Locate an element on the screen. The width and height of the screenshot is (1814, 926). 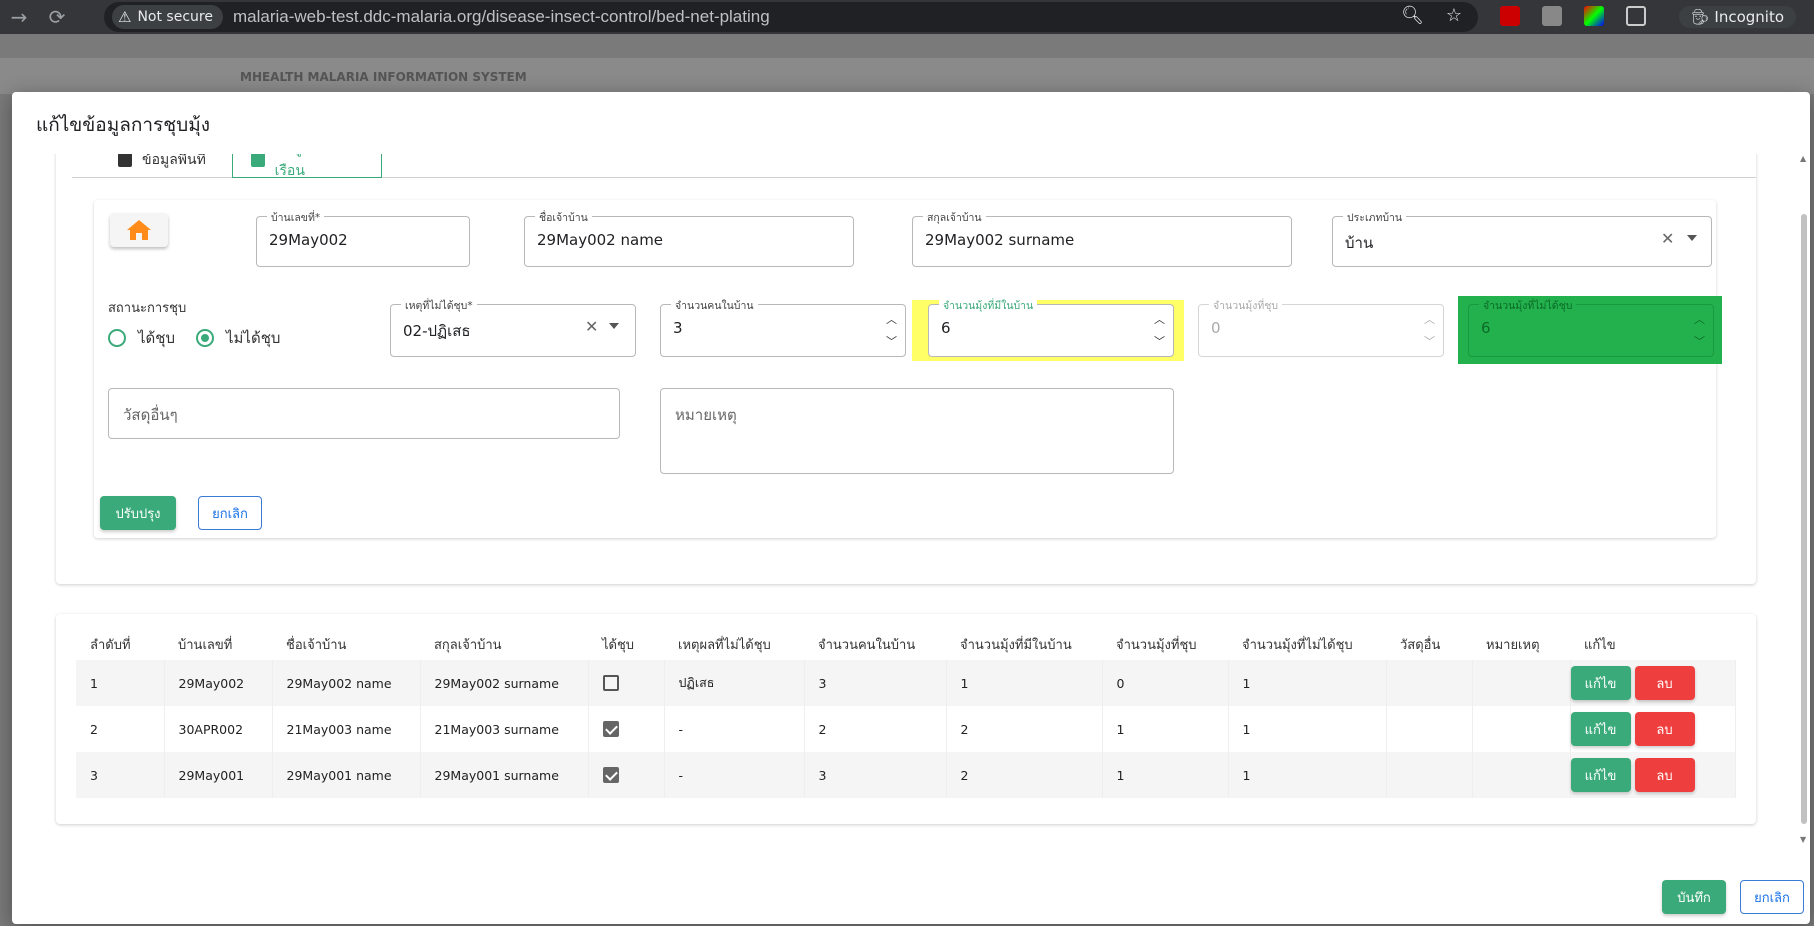
dialog-scrollbar: ▲ ▼ is located at coordinates (1804, 499).